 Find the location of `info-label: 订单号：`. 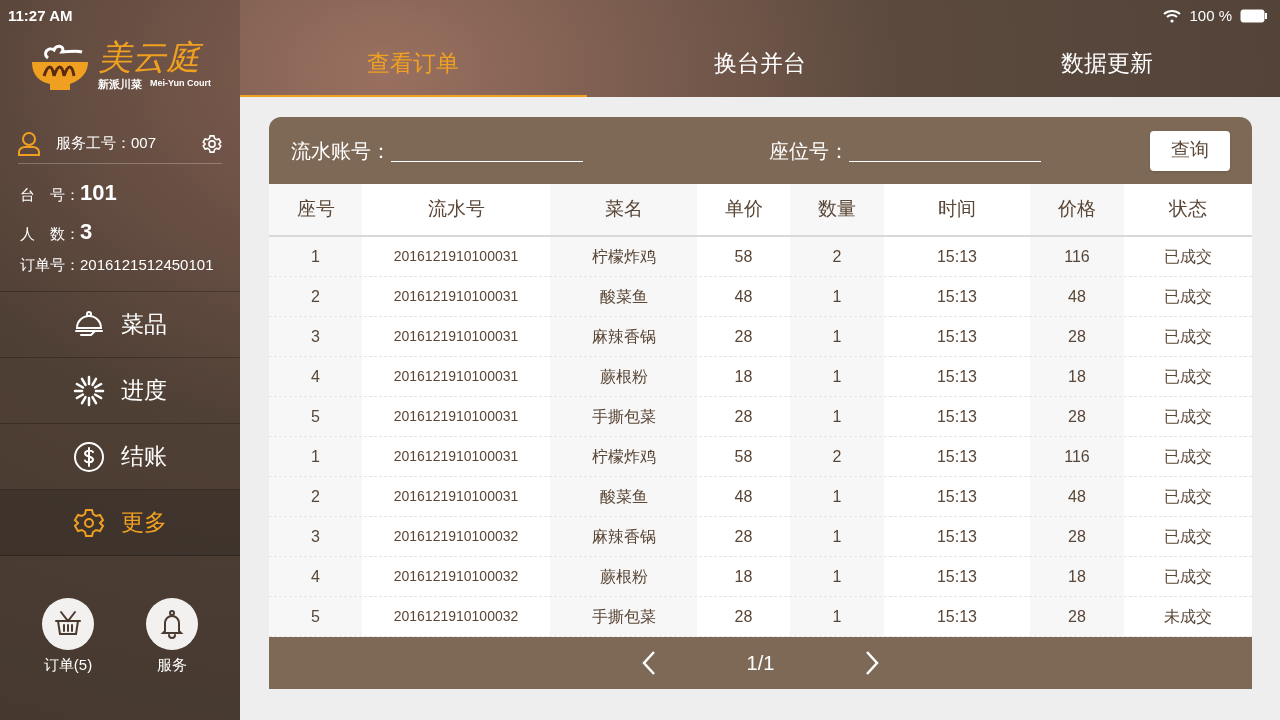

info-label: 订单号： is located at coordinates (50, 265).